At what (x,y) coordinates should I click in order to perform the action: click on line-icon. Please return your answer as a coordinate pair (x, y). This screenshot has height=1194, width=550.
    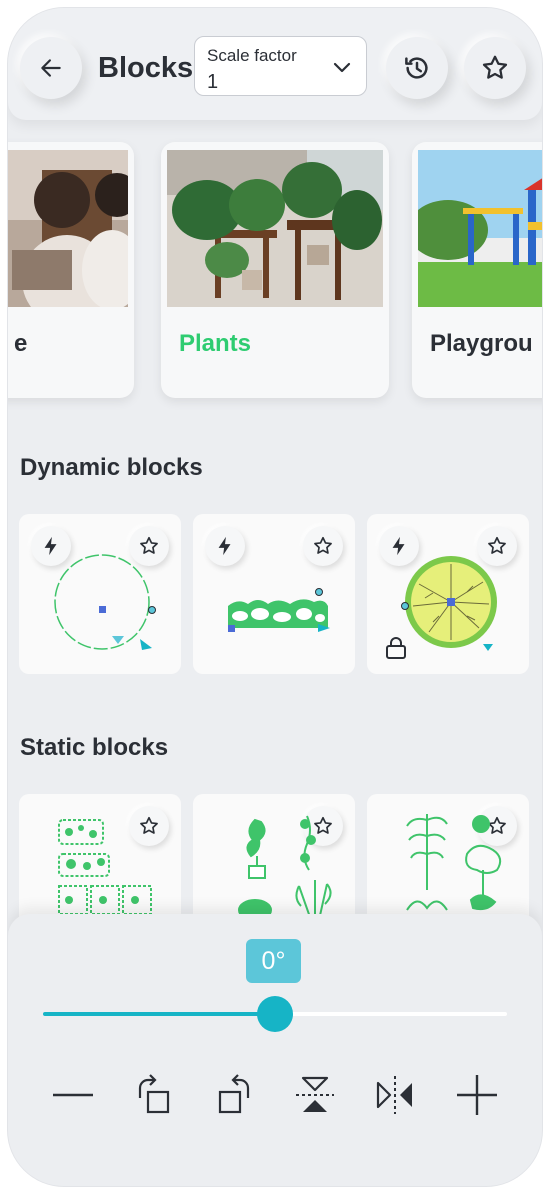
    Looking at the image, I should click on (73, 1095).